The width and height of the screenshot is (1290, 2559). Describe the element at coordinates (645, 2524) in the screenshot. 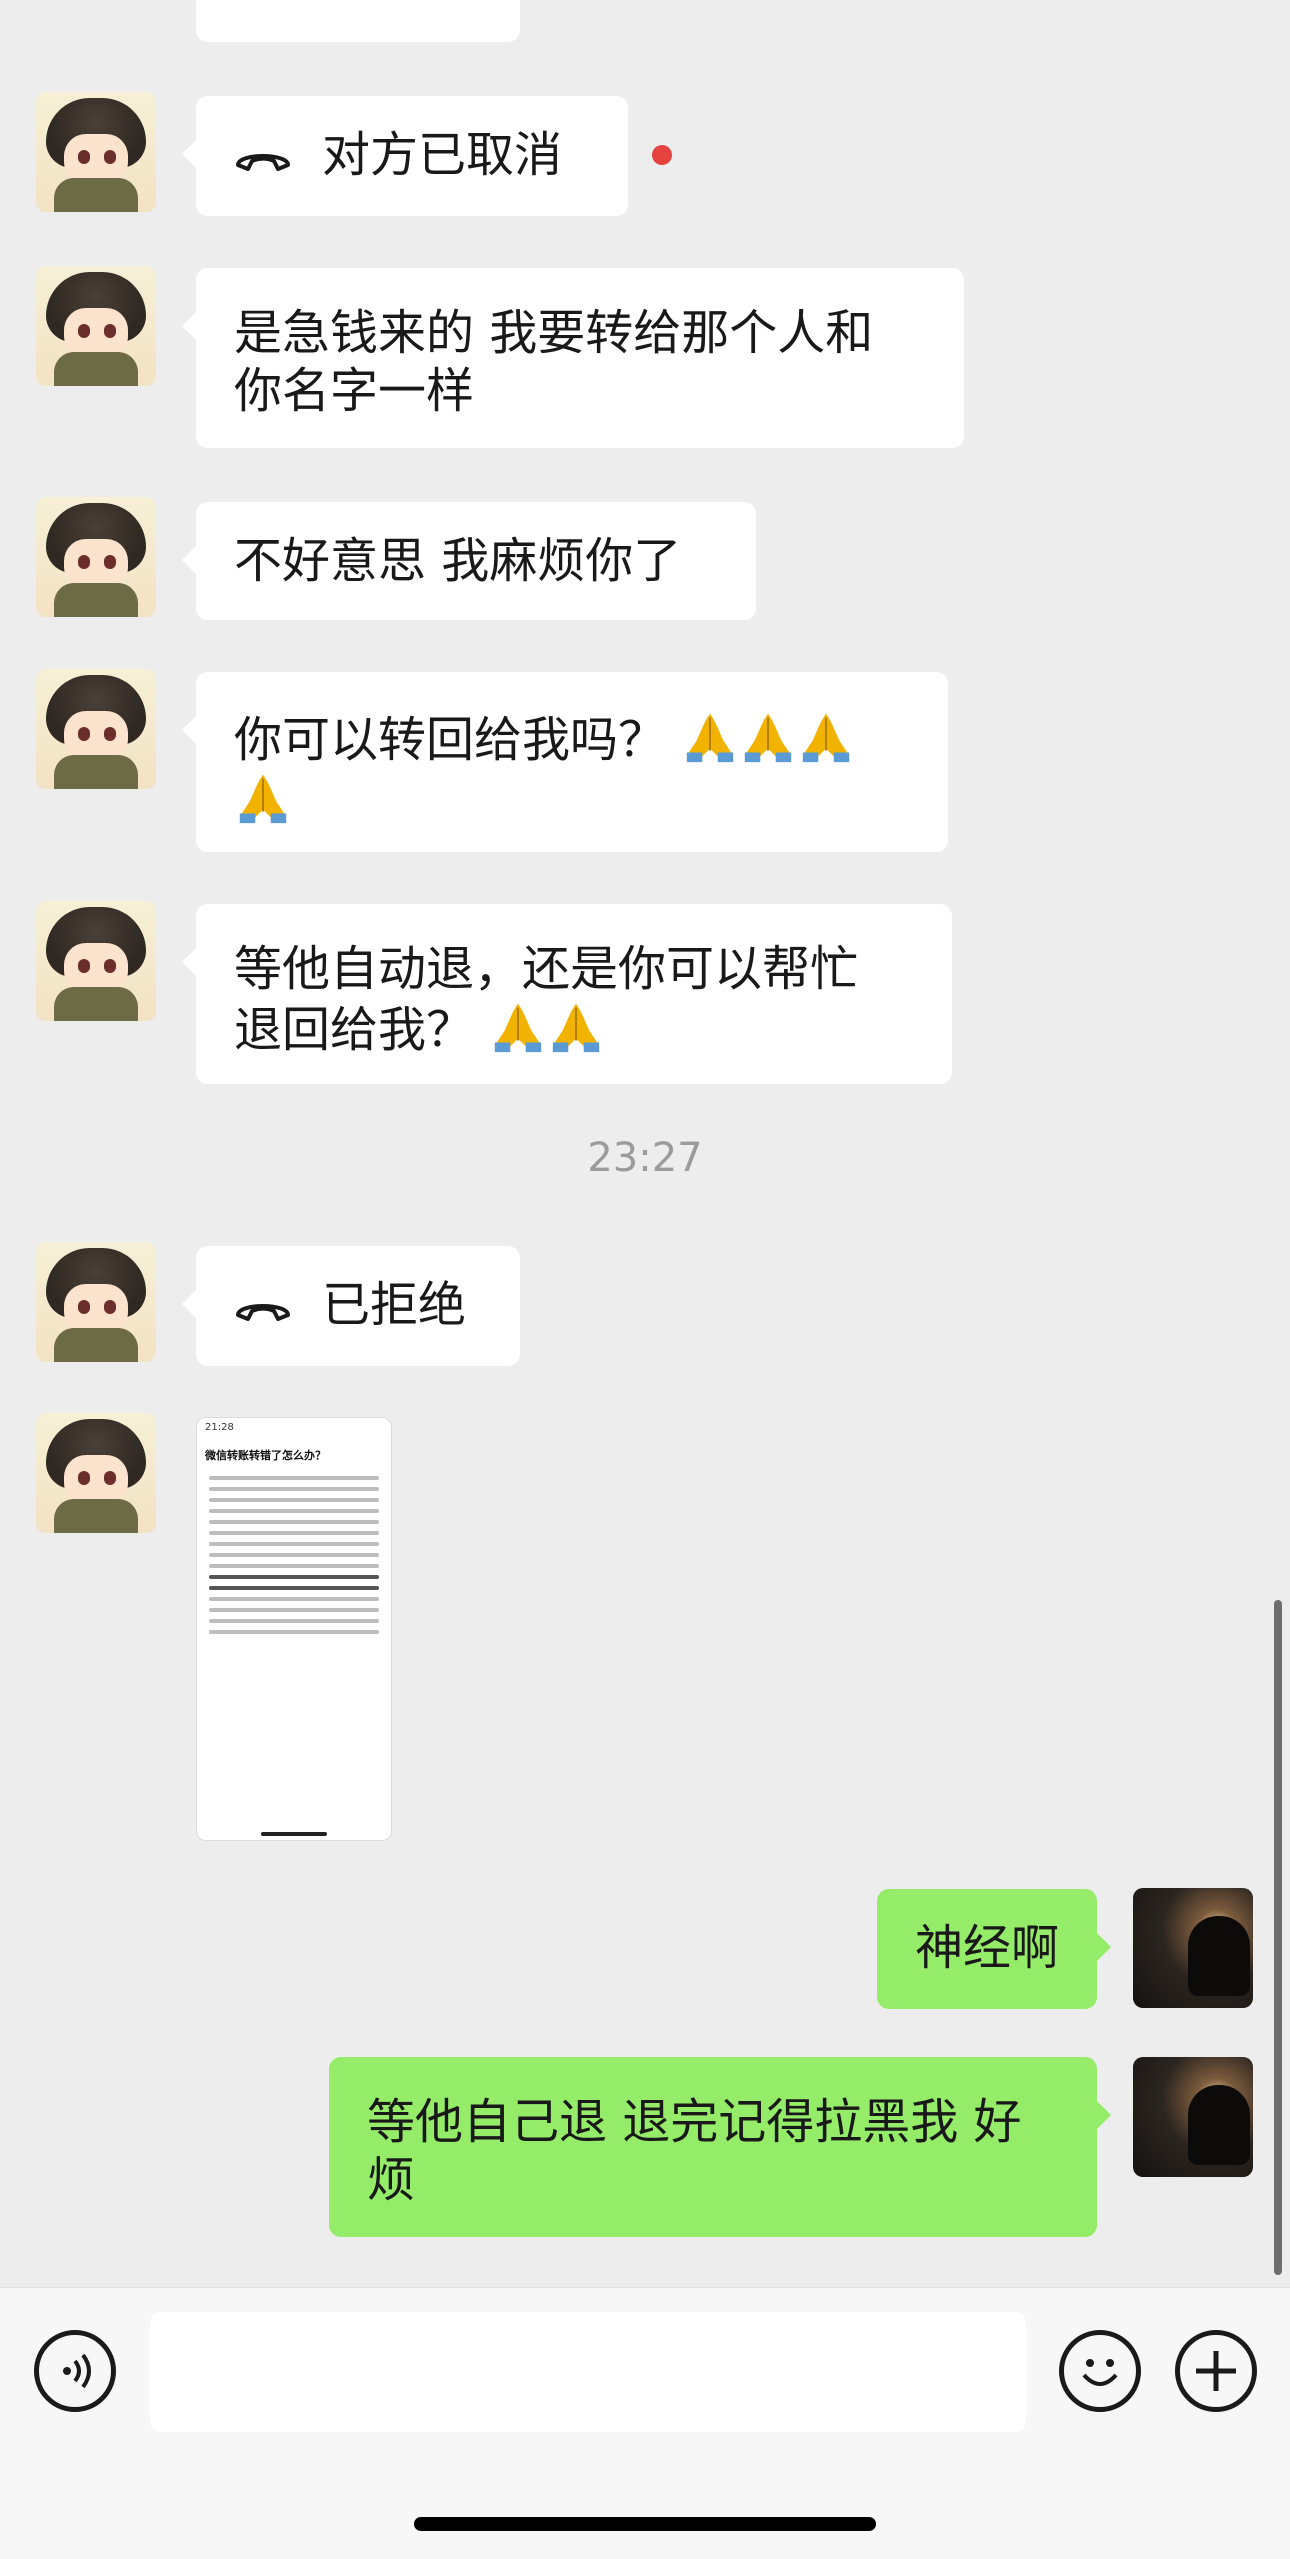

I see `home-indicator` at that location.